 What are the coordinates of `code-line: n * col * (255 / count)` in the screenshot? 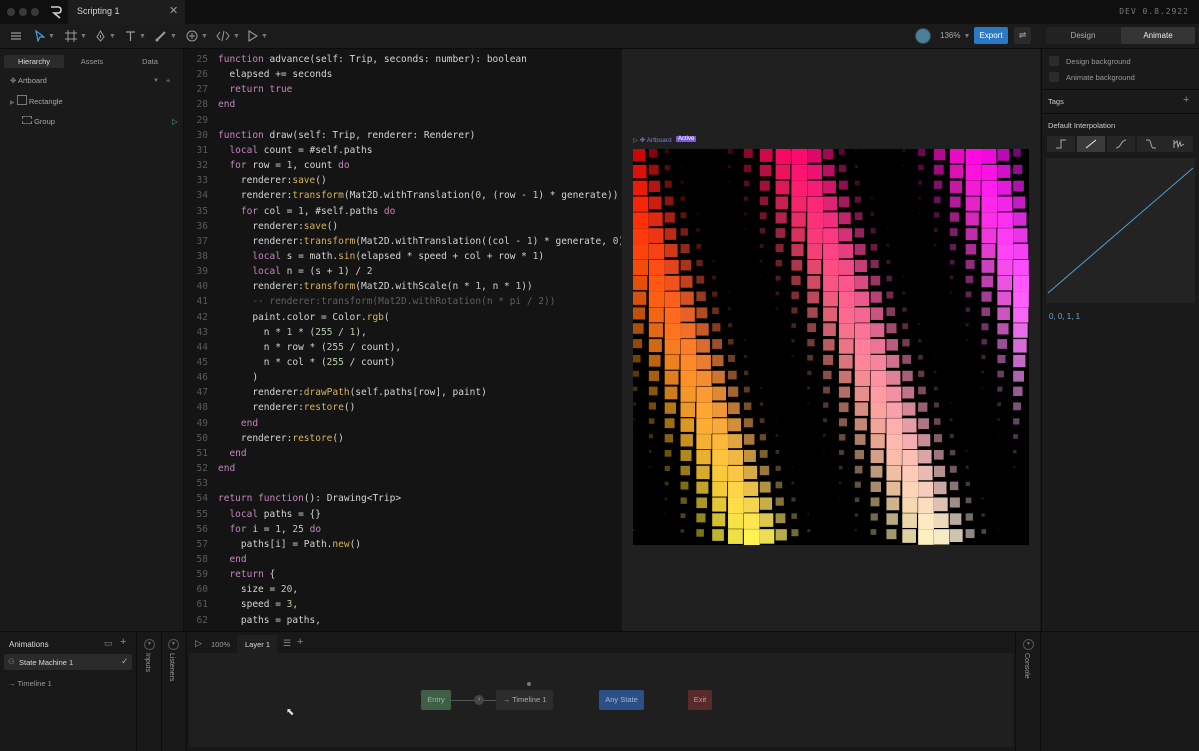 It's located at (307, 362).